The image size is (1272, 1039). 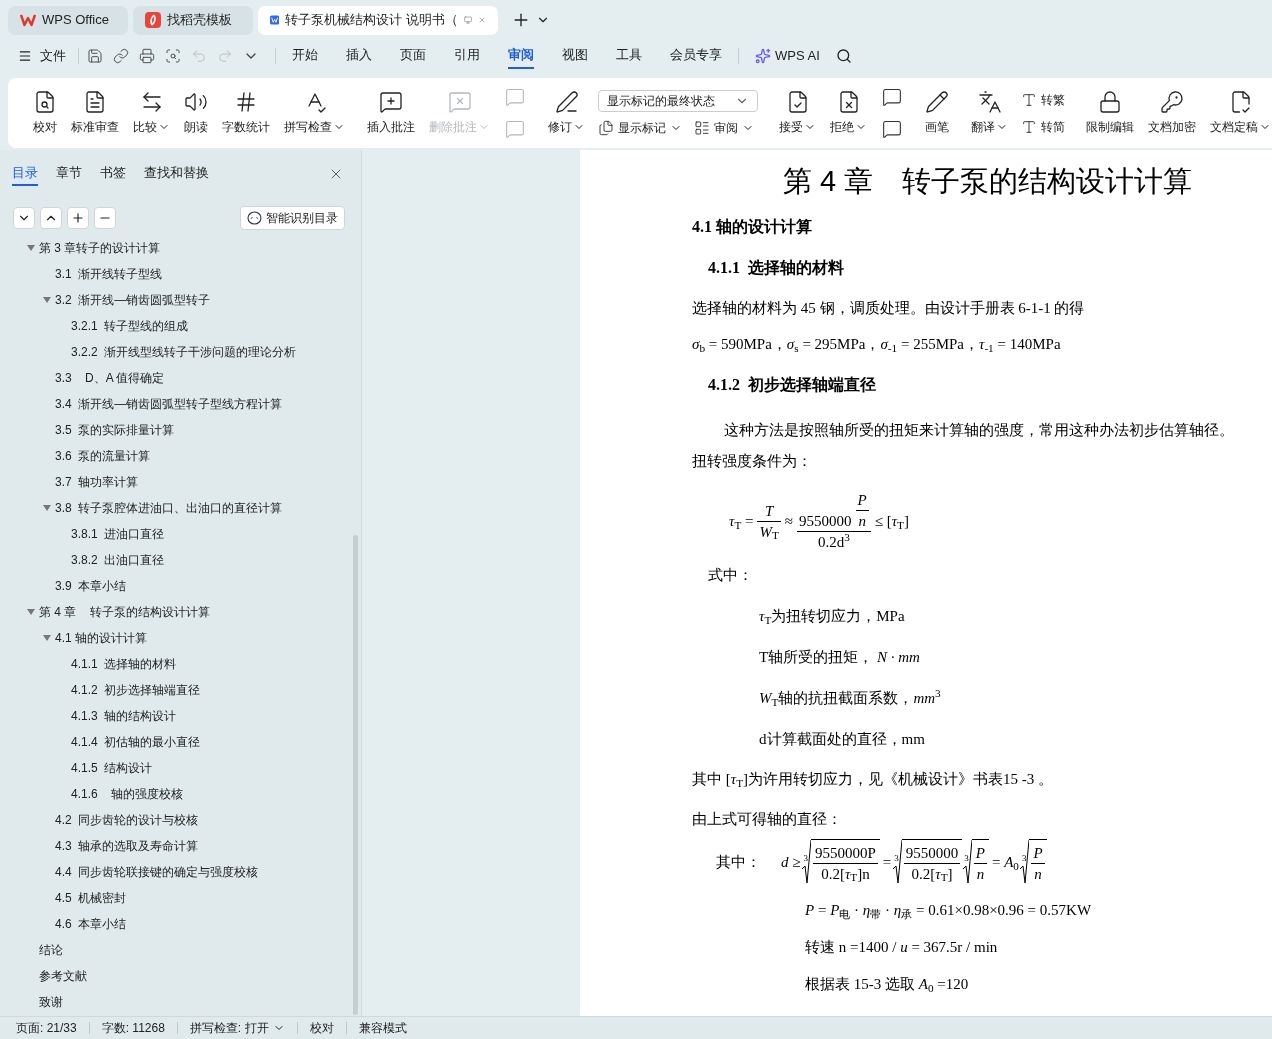 What do you see at coordinates (832, 617) in the screenshot?
I see `definition-line: τ$_{T}$为扭转切应力，MPa` at bounding box center [832, 617].